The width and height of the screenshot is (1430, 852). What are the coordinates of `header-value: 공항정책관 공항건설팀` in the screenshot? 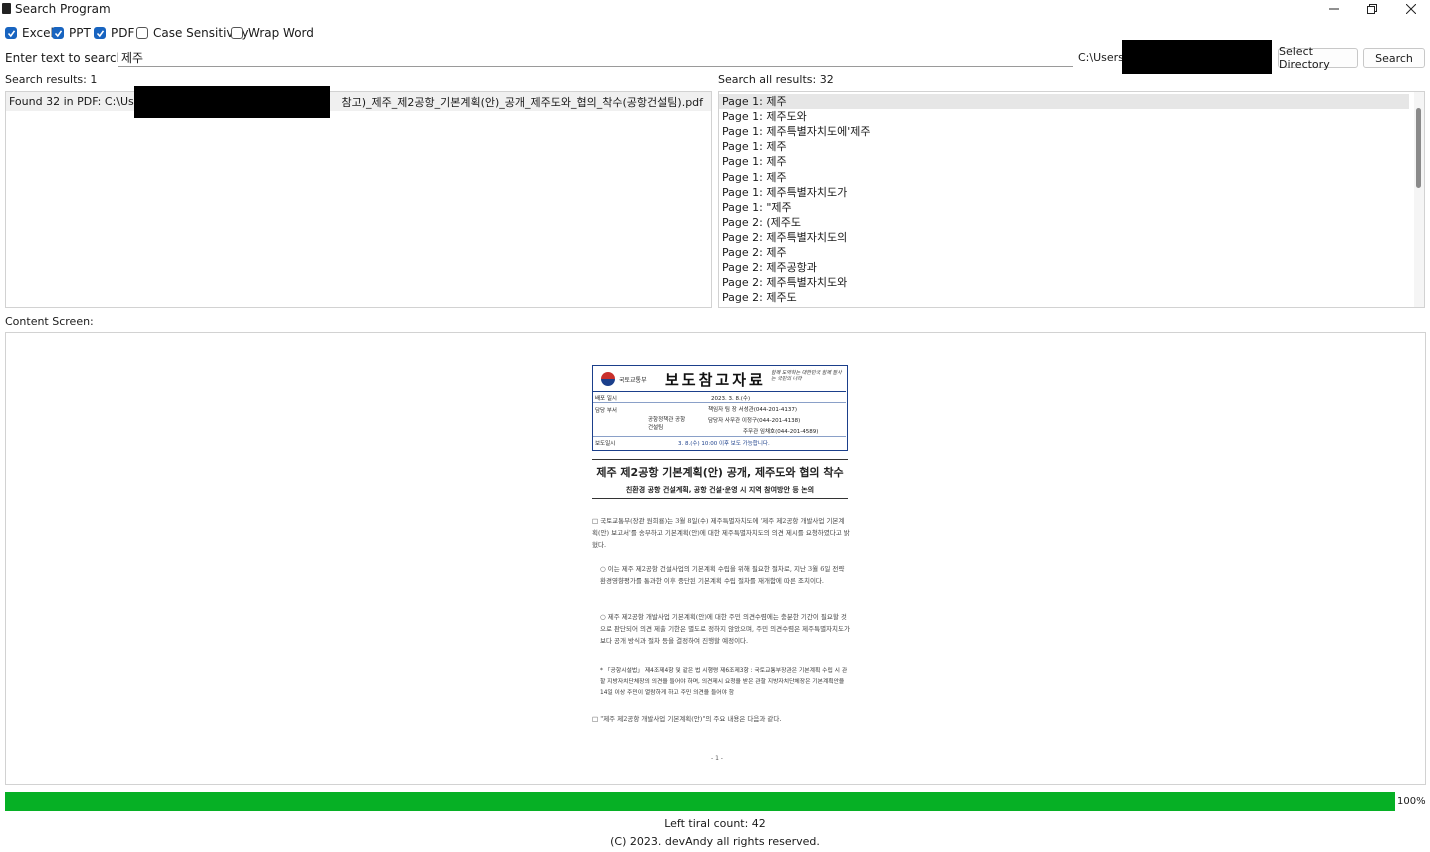 It's located at (667, 424).